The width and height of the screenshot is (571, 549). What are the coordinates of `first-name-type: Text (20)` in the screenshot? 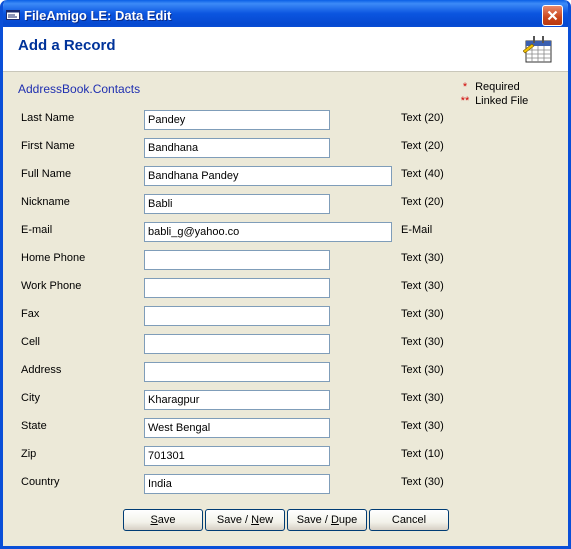 It's located at (422, 146).